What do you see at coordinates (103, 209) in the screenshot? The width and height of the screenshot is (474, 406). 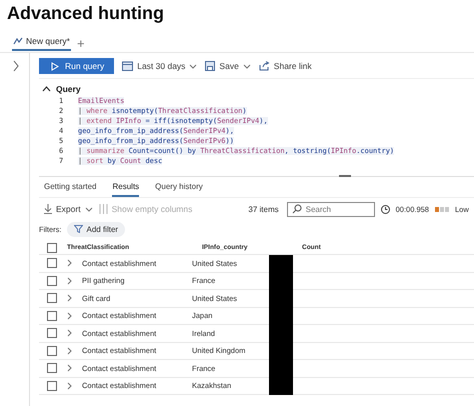 I see `columns-icon` at bounding box center [103, 209].